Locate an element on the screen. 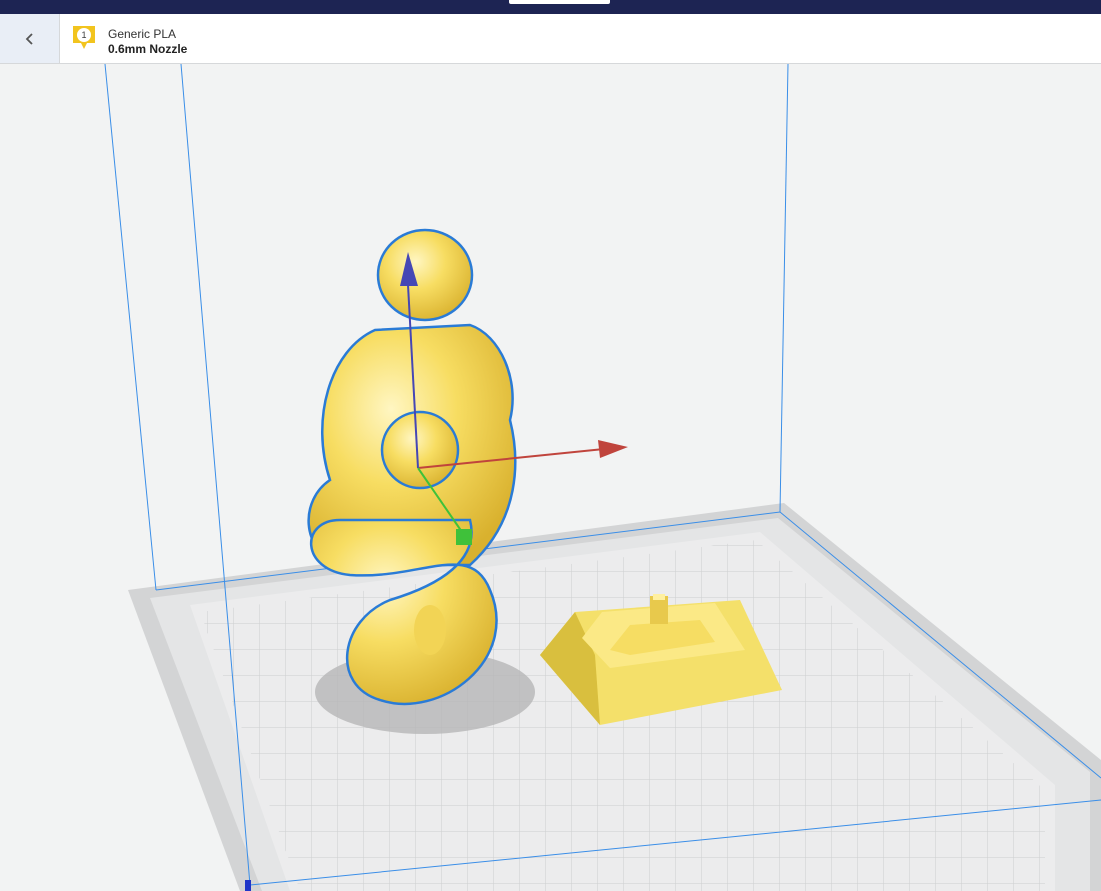 This screenshot has height=891, width=1101. y-axis-handle is located at coordinates (464, 537).